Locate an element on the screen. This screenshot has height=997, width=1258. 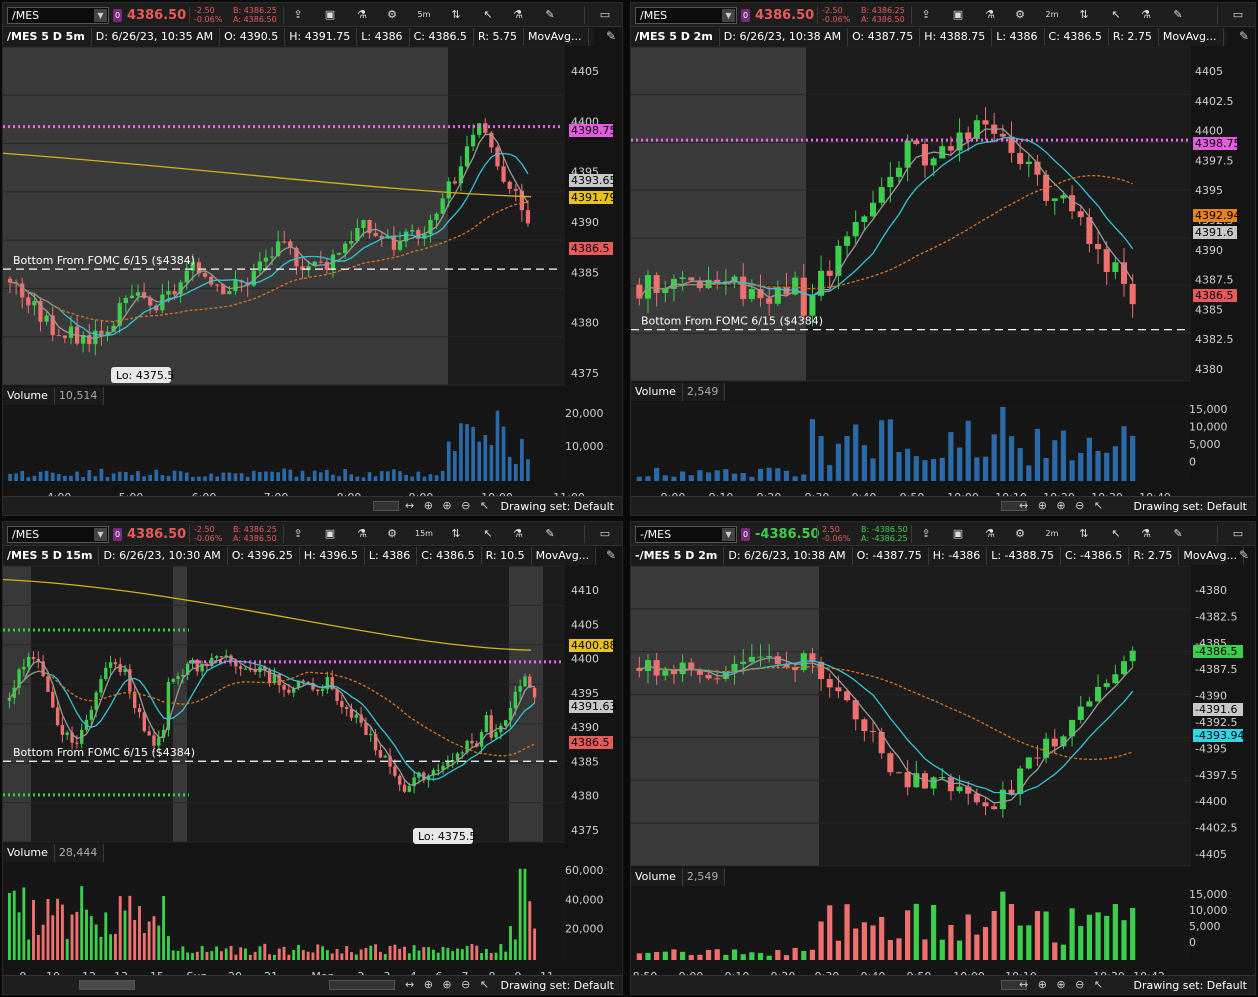
volume-header: Volume 10,514 is located at coordinates (54, 396).